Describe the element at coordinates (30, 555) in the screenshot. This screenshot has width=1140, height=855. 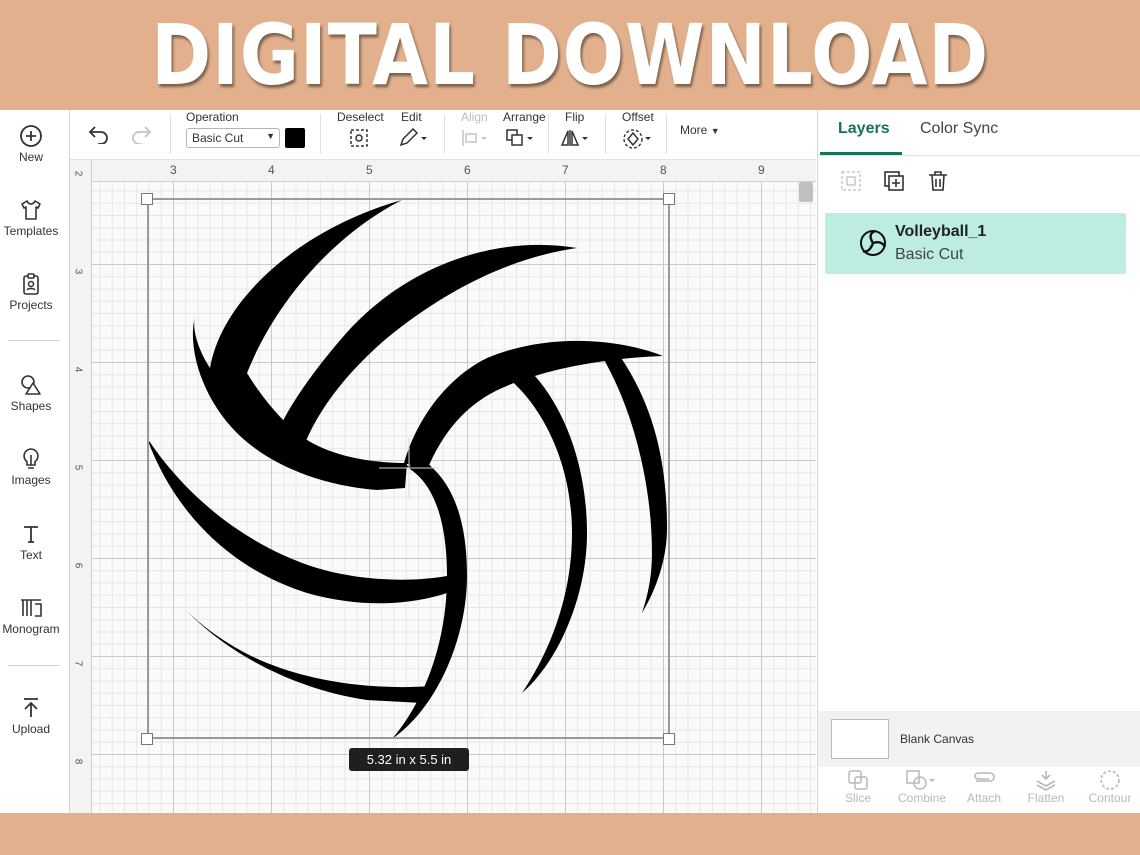
I see `sidebar-item-label: Text` at that location.